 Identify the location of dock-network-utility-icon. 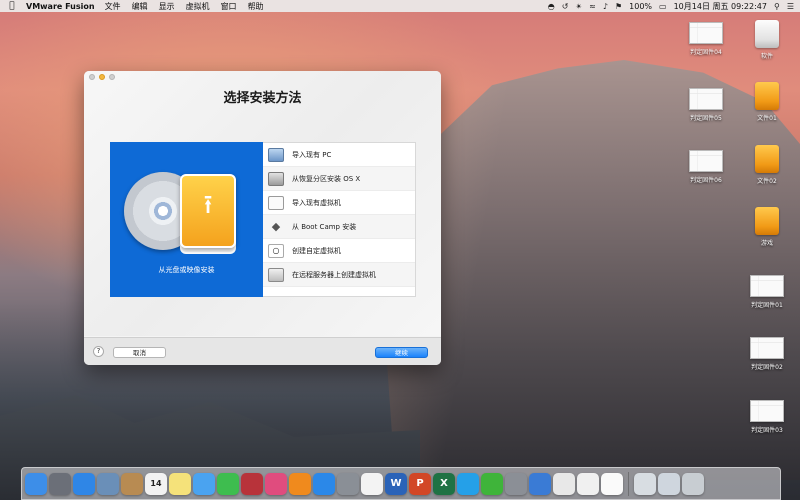
(540, 483).